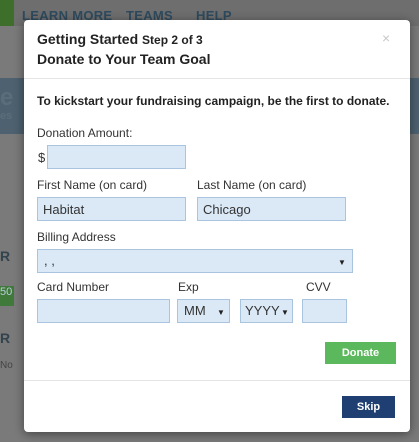 This screenshot has height=442, width=419. I want to click on first-name-label: First Name (on card), so click(92, 185).